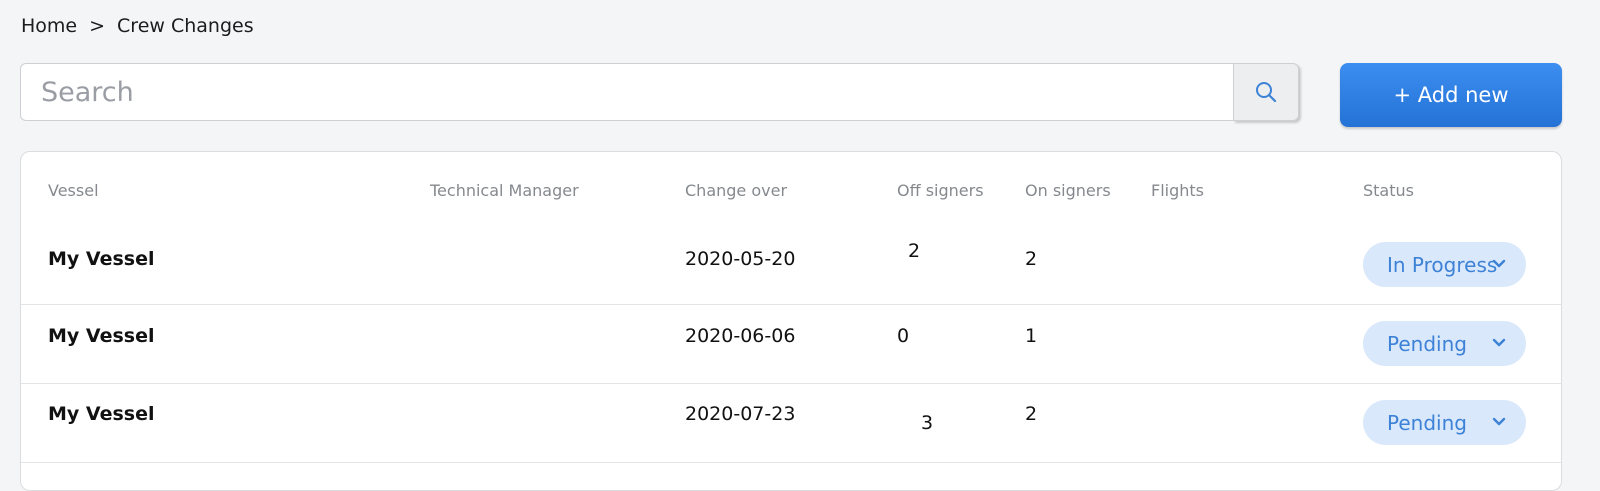  What do you see at coordinates (1388, 190) in the screenshot?
I see `header-status: Status` at bounding box center [1388, 190].